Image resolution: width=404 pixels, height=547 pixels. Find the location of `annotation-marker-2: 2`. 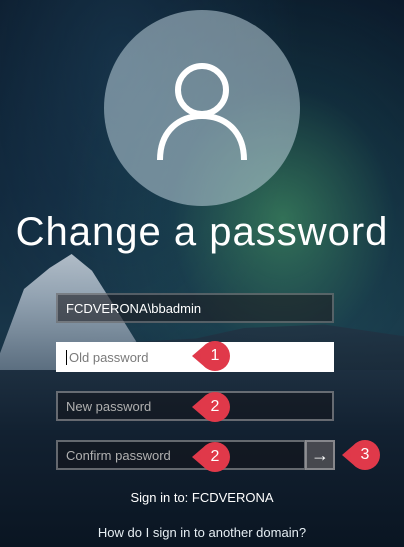

annotation-marker-2: 2 is located at coordinates (211, 407).